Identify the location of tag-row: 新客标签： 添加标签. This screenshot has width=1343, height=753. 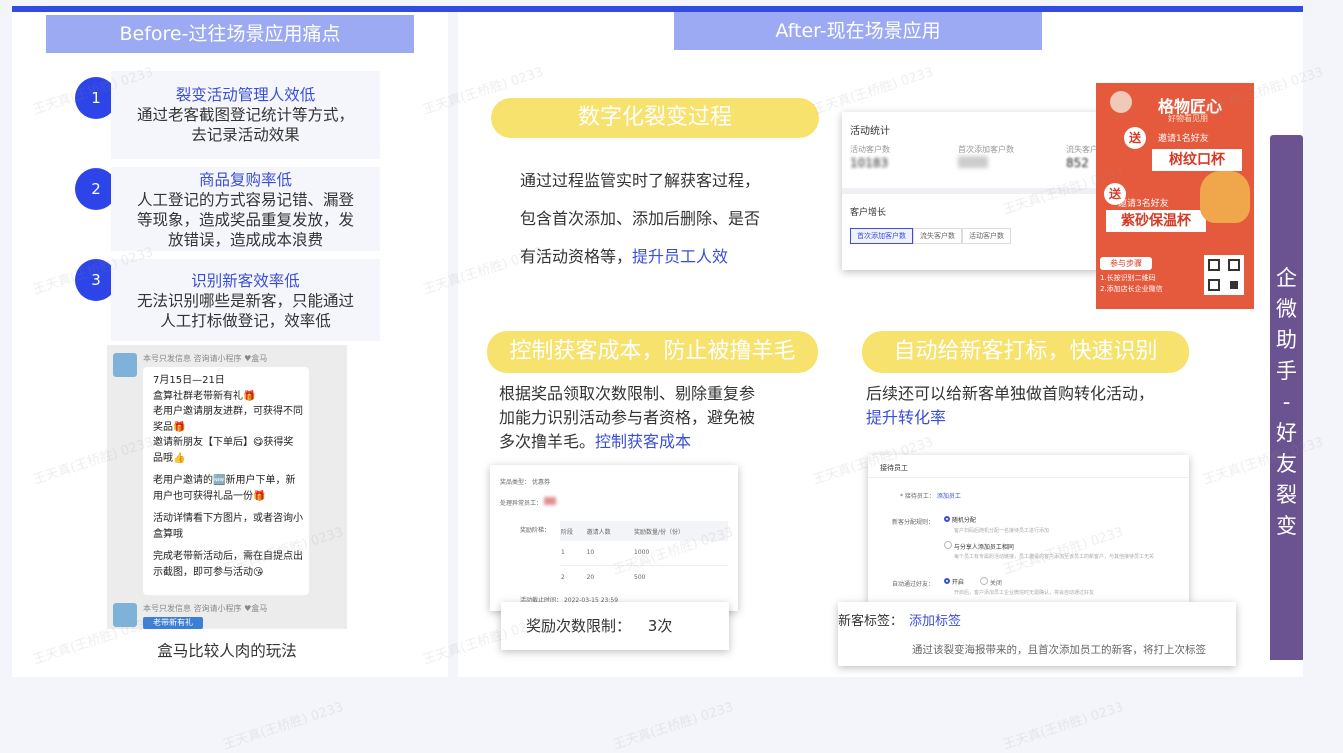
(899, 619).